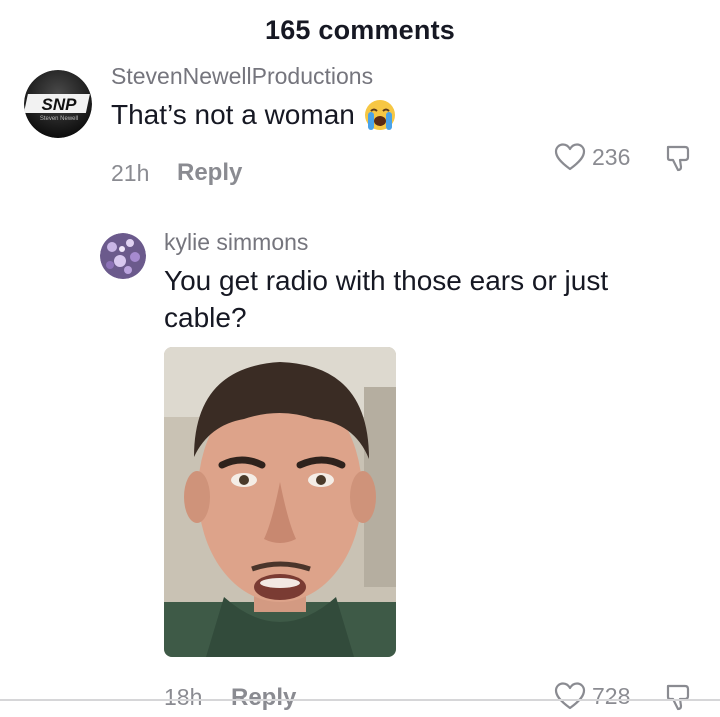  What do you see at coordinates (611, 695) in the screenshot?
I see `like-count: 728` at bounding box center [611, 695].